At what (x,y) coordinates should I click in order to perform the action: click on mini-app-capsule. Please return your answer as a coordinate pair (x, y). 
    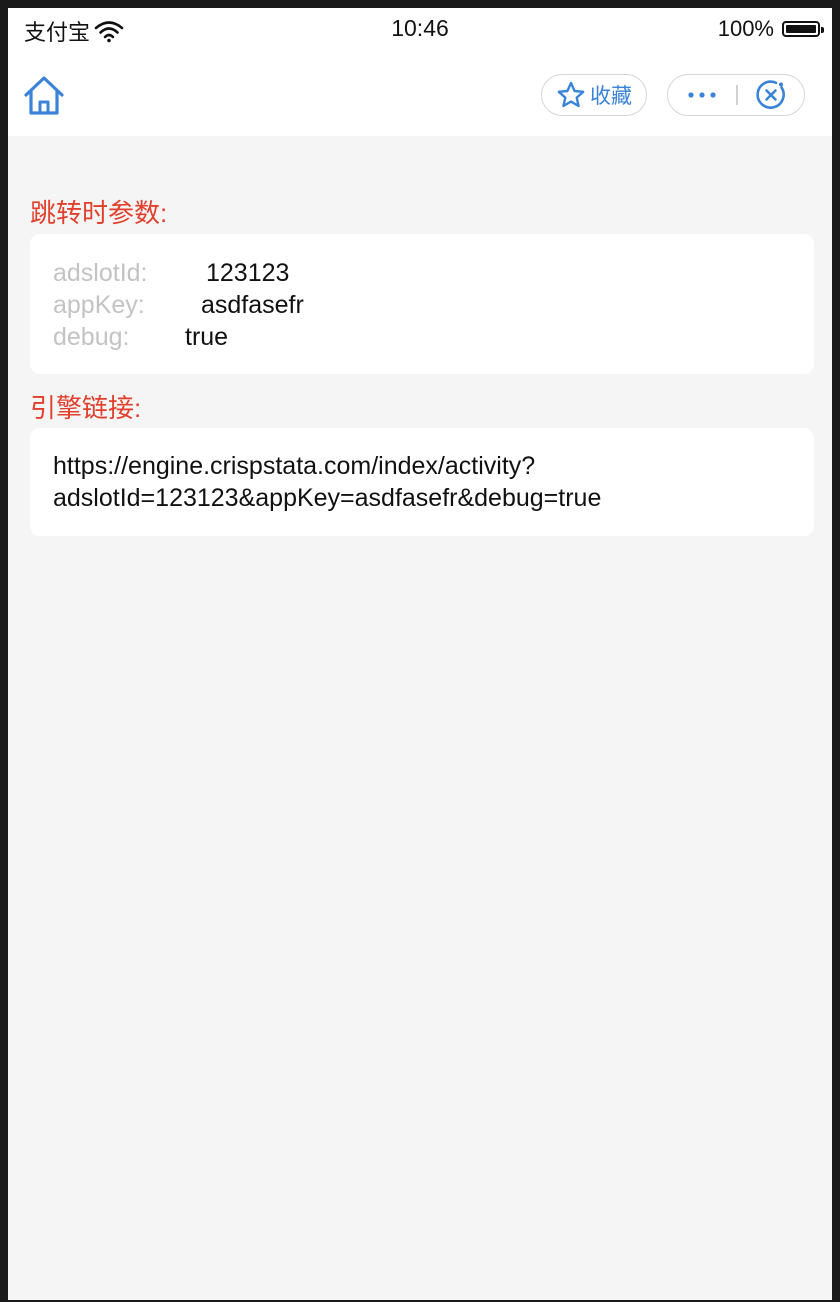
    Looking at the image, I should click on (736, 95).